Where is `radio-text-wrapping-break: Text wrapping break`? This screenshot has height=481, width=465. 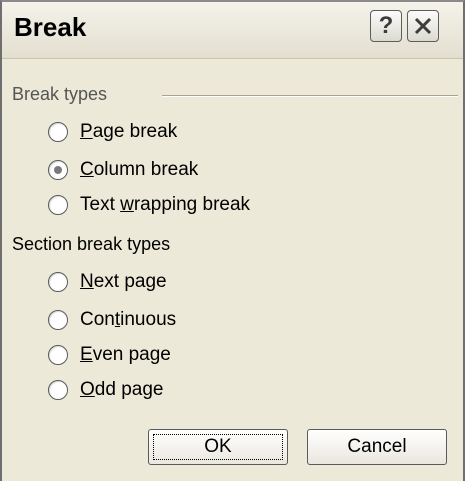 radio-text-wrapping-break: Text wrapping break is located at coordinates (149, 205).